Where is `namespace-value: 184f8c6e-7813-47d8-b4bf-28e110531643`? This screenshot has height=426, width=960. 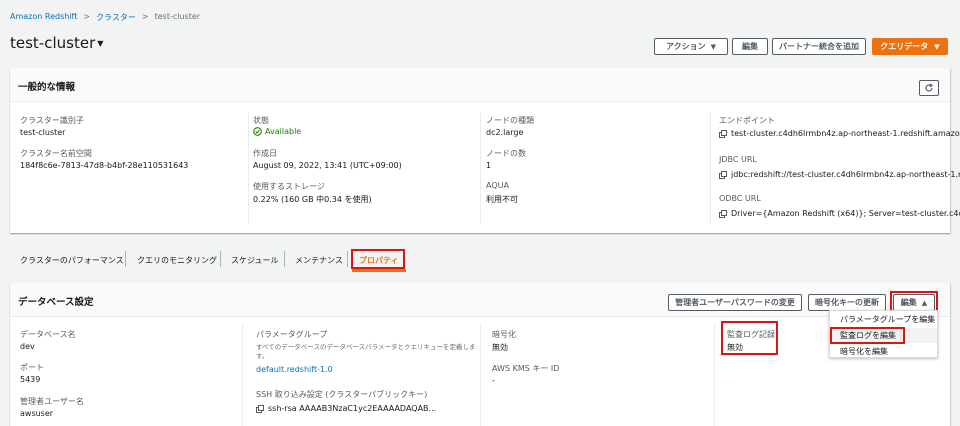 namespace-value: 184f8c6e-7813-47d8-b4bf-28e110531643 is located at coordinates (104, 165).